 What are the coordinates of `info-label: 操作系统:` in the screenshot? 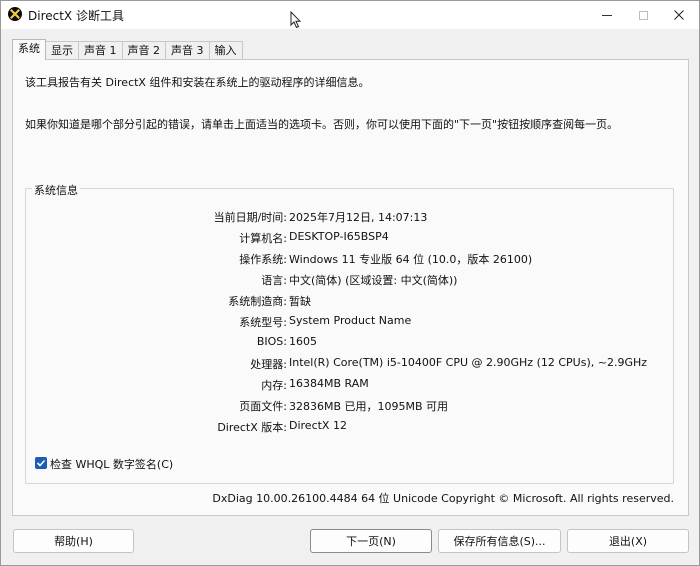 It's located at (263, 259).